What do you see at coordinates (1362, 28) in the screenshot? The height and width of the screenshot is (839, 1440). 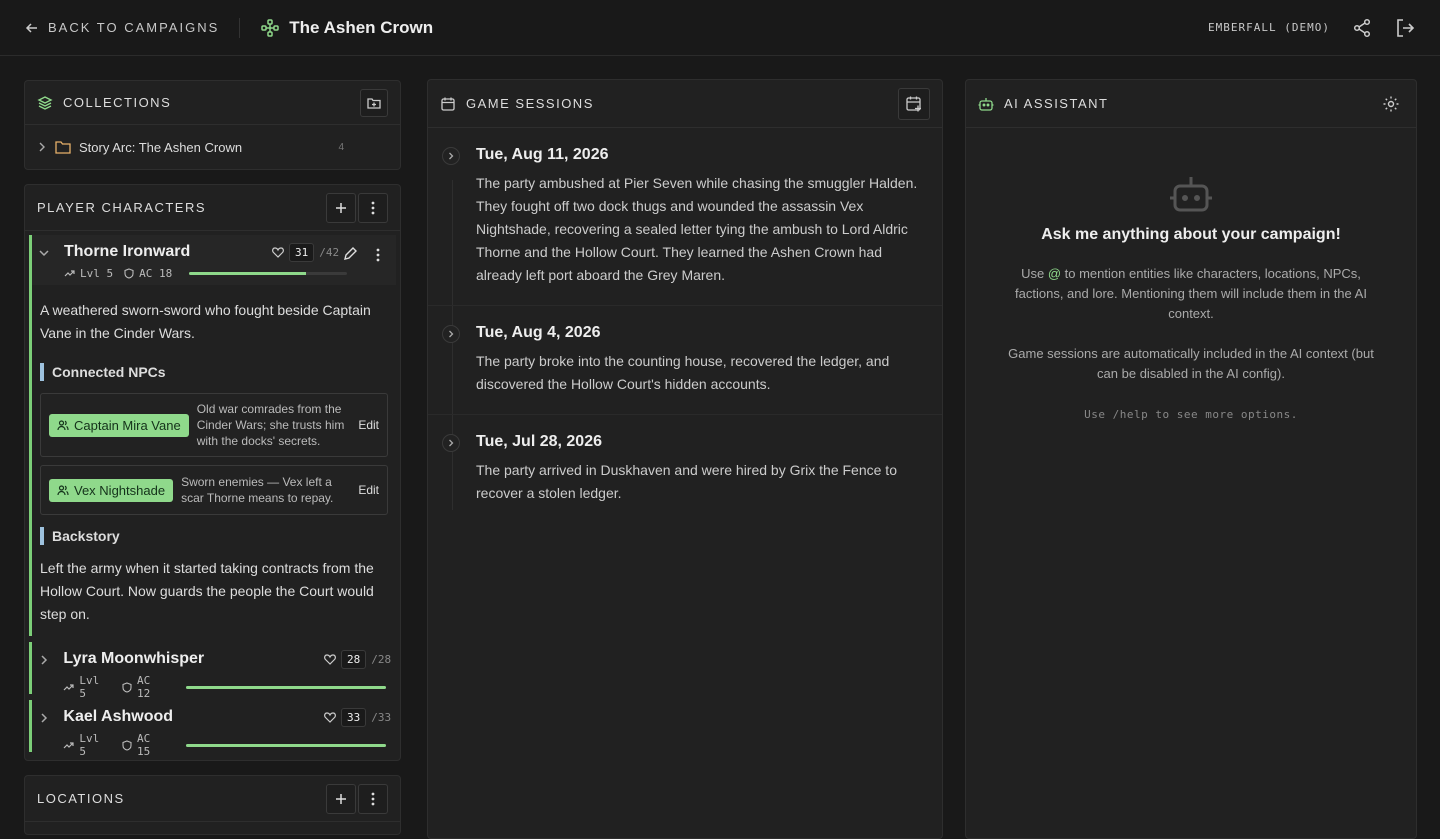 I see `share-icon` at bounding box center [1362, 28].